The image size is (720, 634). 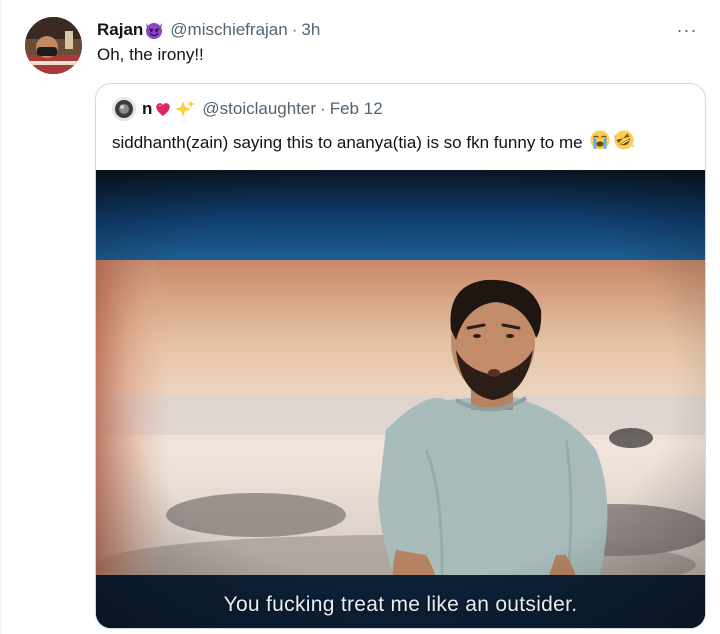 What do you see at coordinates (147, 108) in the screenshot?
I see `quoted-author-display-name: n` at bounding box center [147, 108].